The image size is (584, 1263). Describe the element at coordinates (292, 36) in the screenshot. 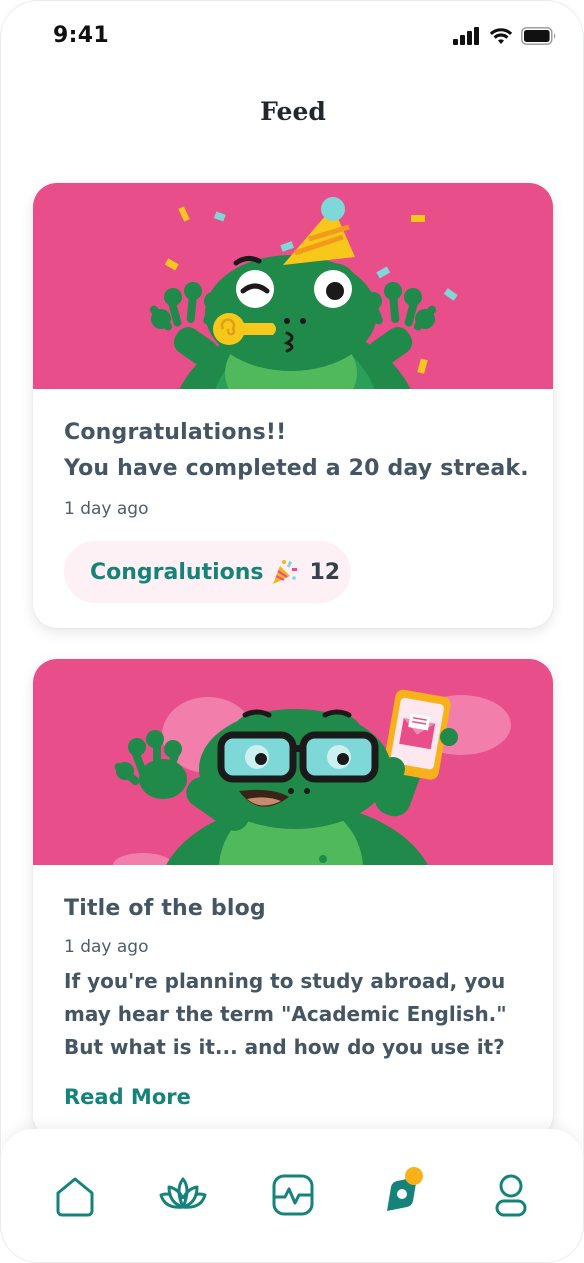

I see `status-bar: 9:41` at that location.